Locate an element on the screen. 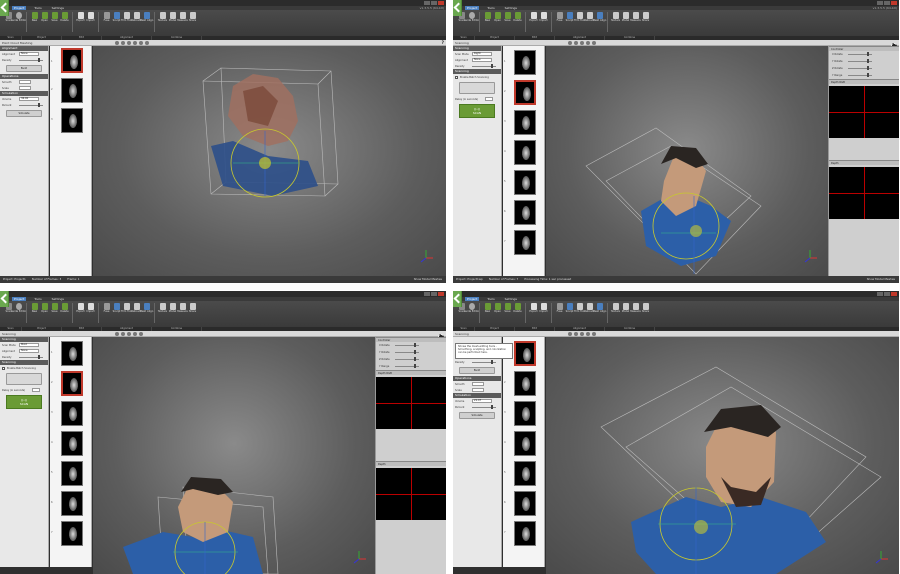 The image size is (900, 574). volume-input: 21.07 is located at coordinates (482, 401).